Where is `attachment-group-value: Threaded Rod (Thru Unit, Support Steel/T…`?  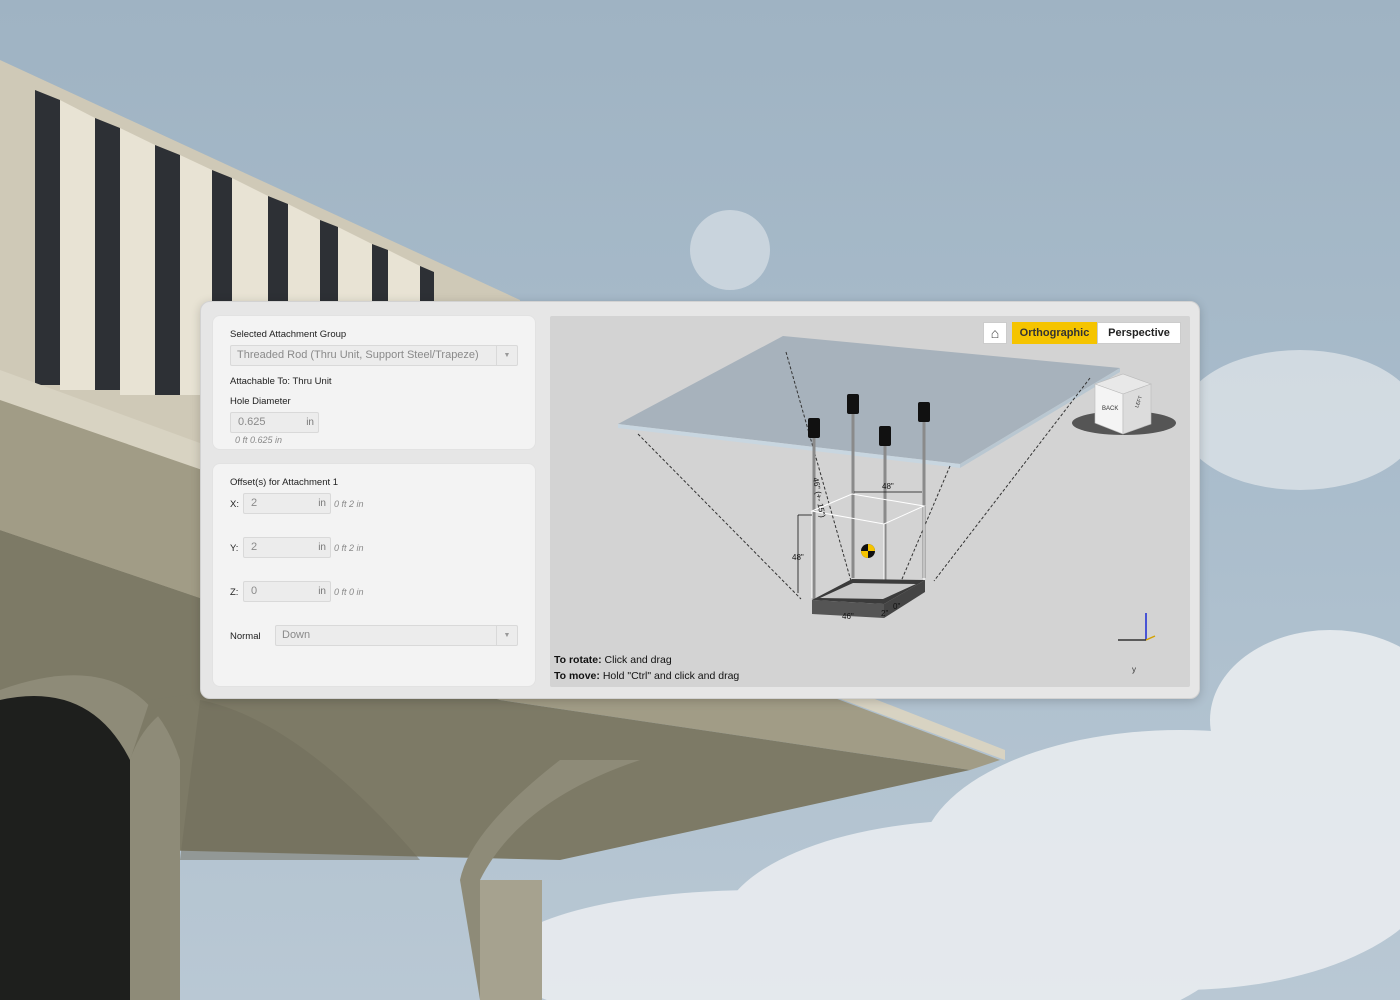 attachment-group-value: Threaded Rod (Thru Unit, Support Steel/T… is located at coordinates (358, 355).